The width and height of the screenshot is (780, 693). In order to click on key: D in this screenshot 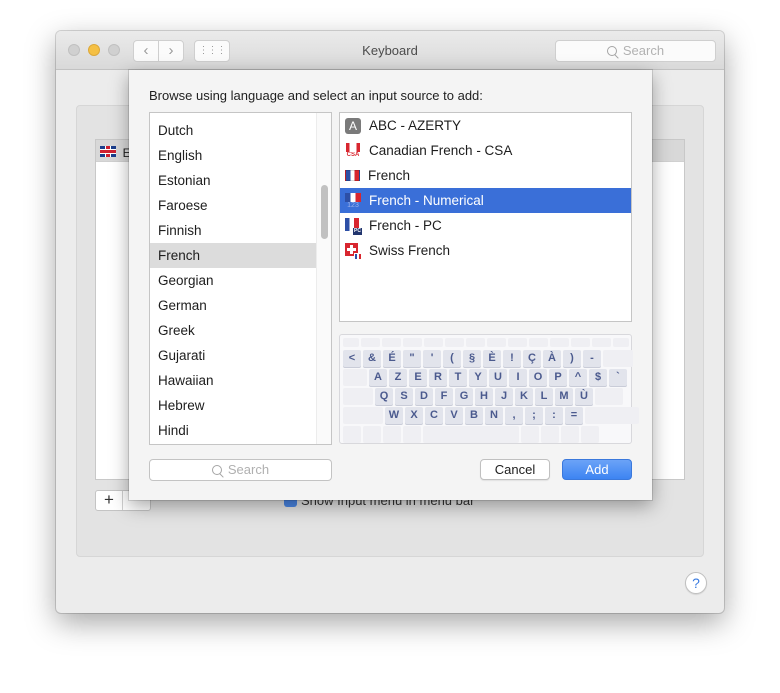, I will do `click(424, 396)`.